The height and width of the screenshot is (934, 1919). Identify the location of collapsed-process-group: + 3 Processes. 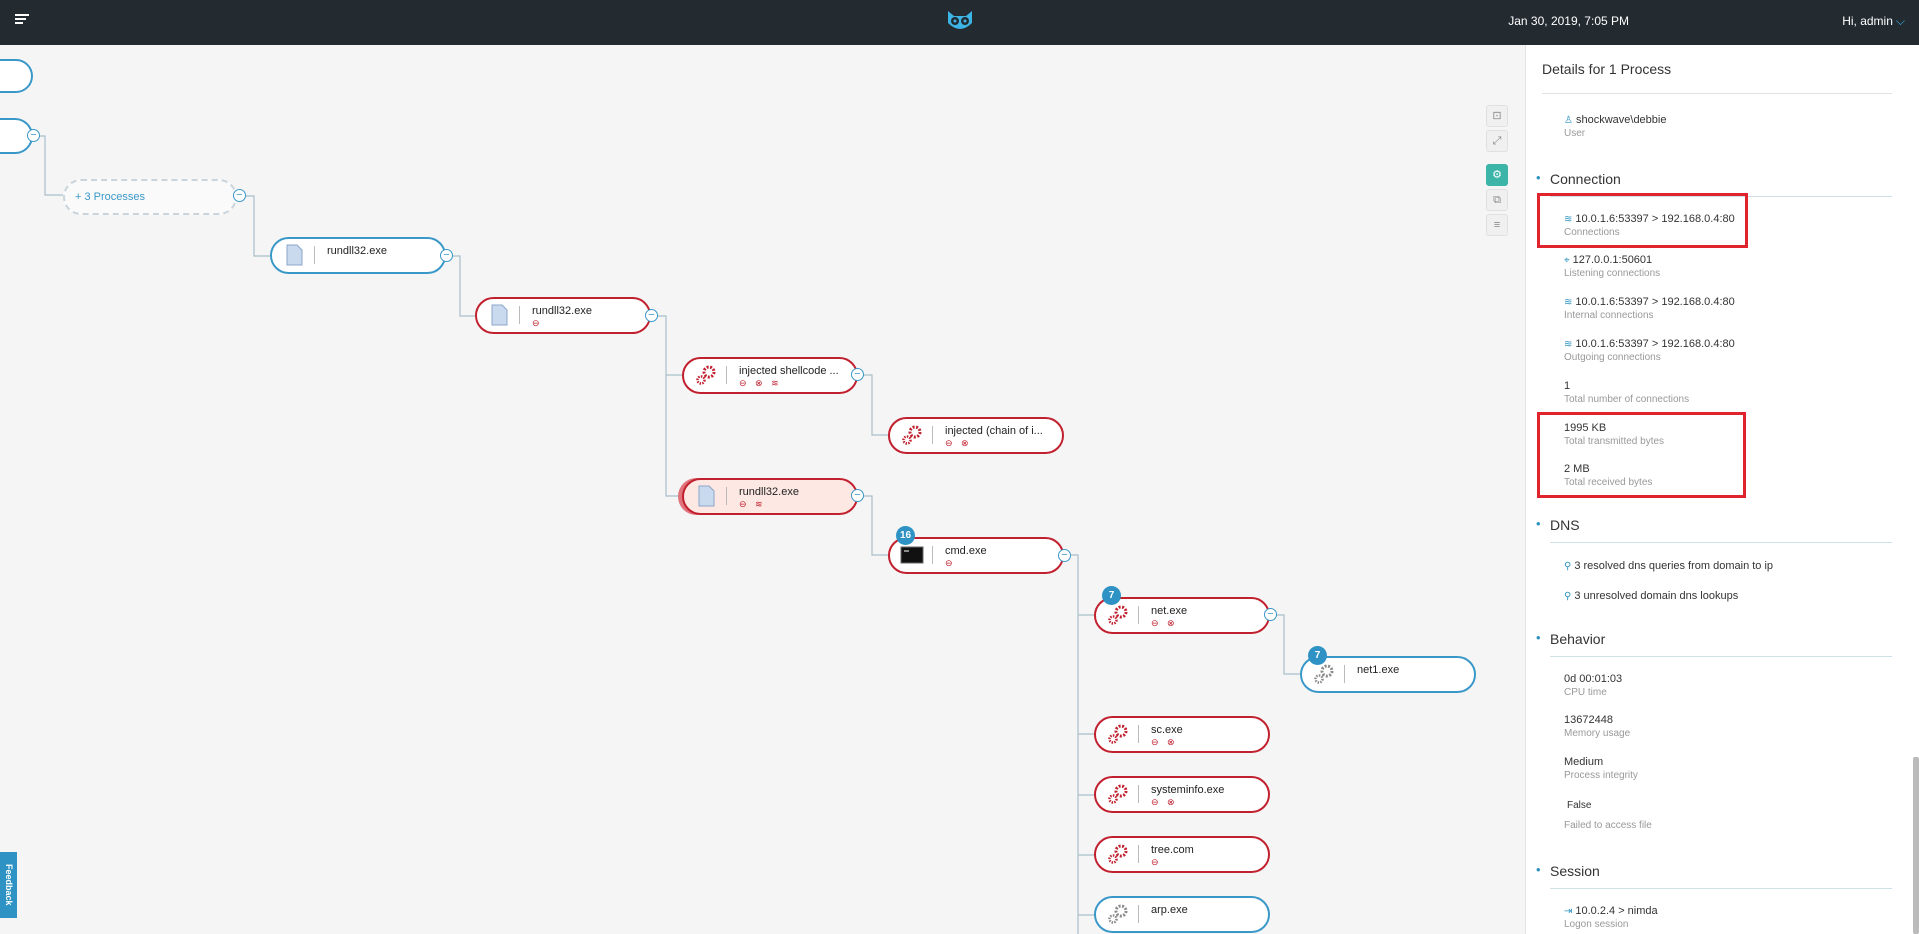
(150, 197).